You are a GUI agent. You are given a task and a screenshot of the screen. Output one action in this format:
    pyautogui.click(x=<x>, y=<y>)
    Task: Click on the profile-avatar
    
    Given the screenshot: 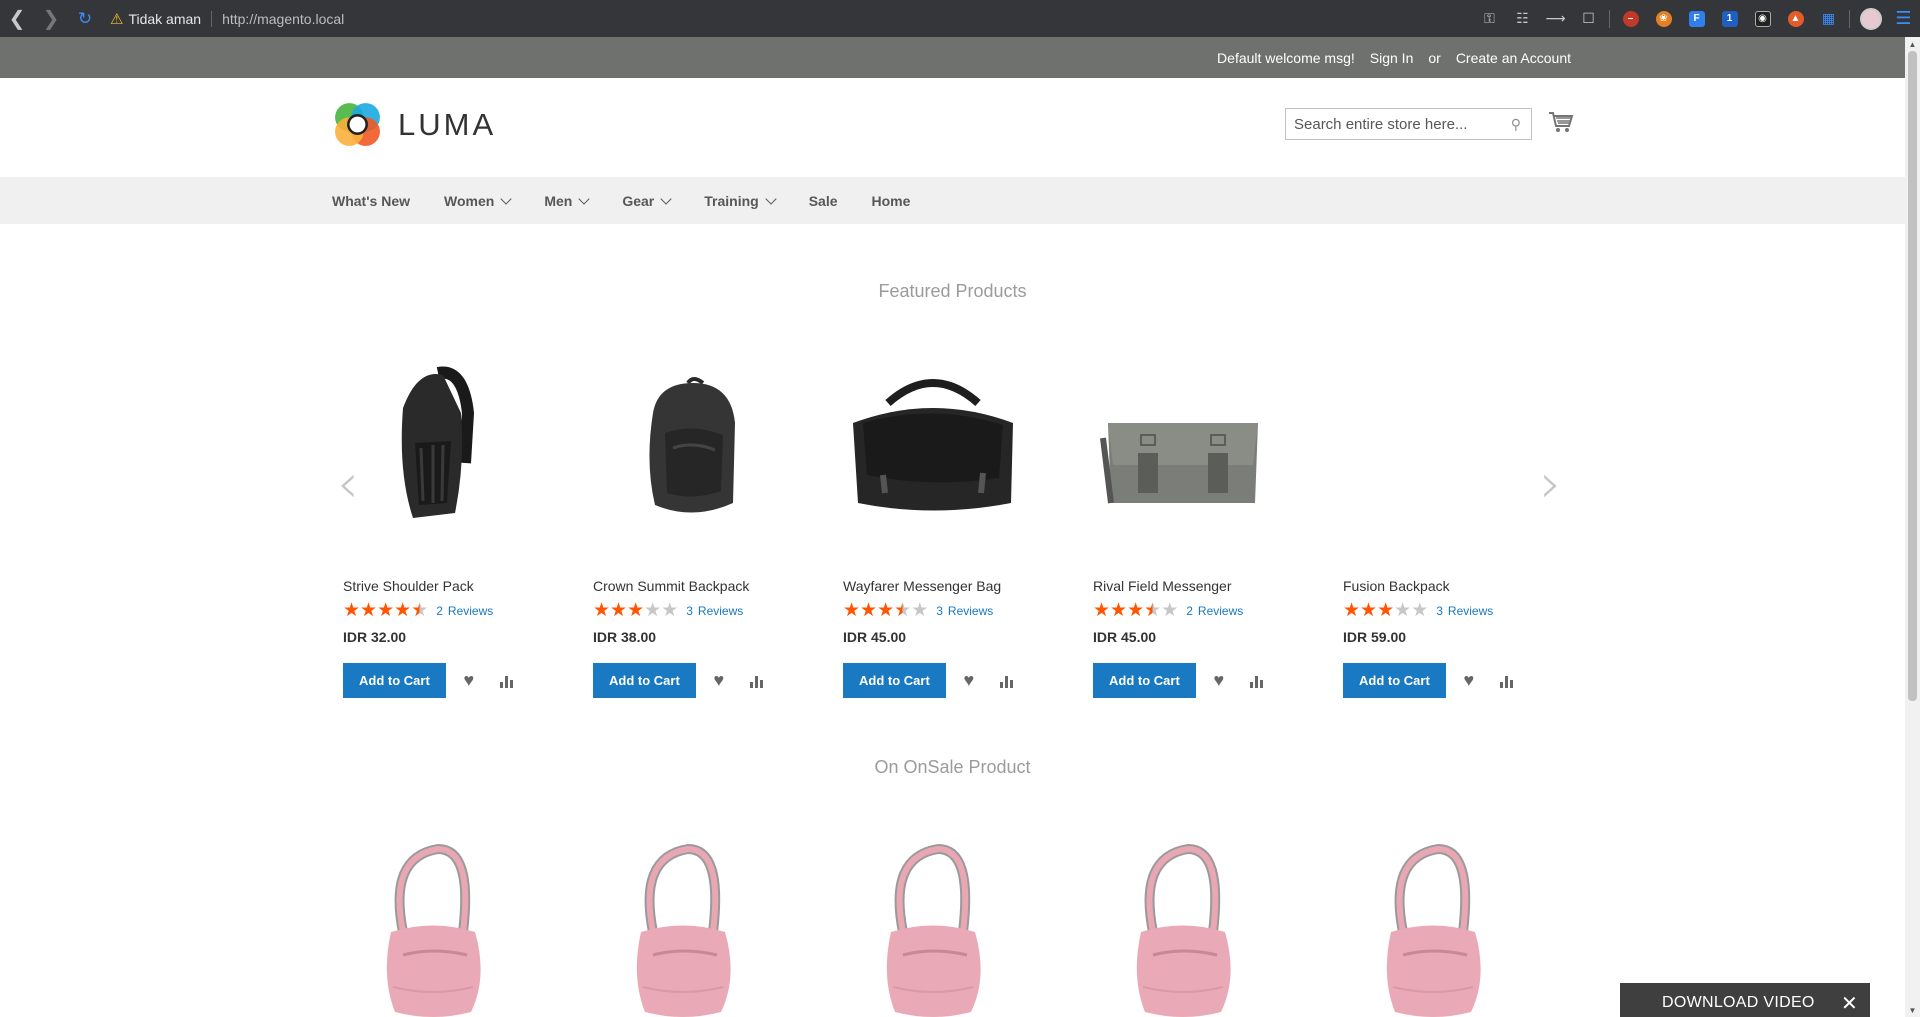 What is the action you would take?
    pyautogui.click(x=1870, y=18)
    